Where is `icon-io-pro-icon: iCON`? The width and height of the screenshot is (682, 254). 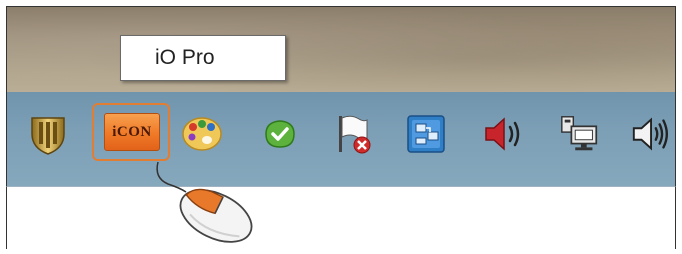
icon-io-pro-icon: iCON is located at coordinates (132, 132).